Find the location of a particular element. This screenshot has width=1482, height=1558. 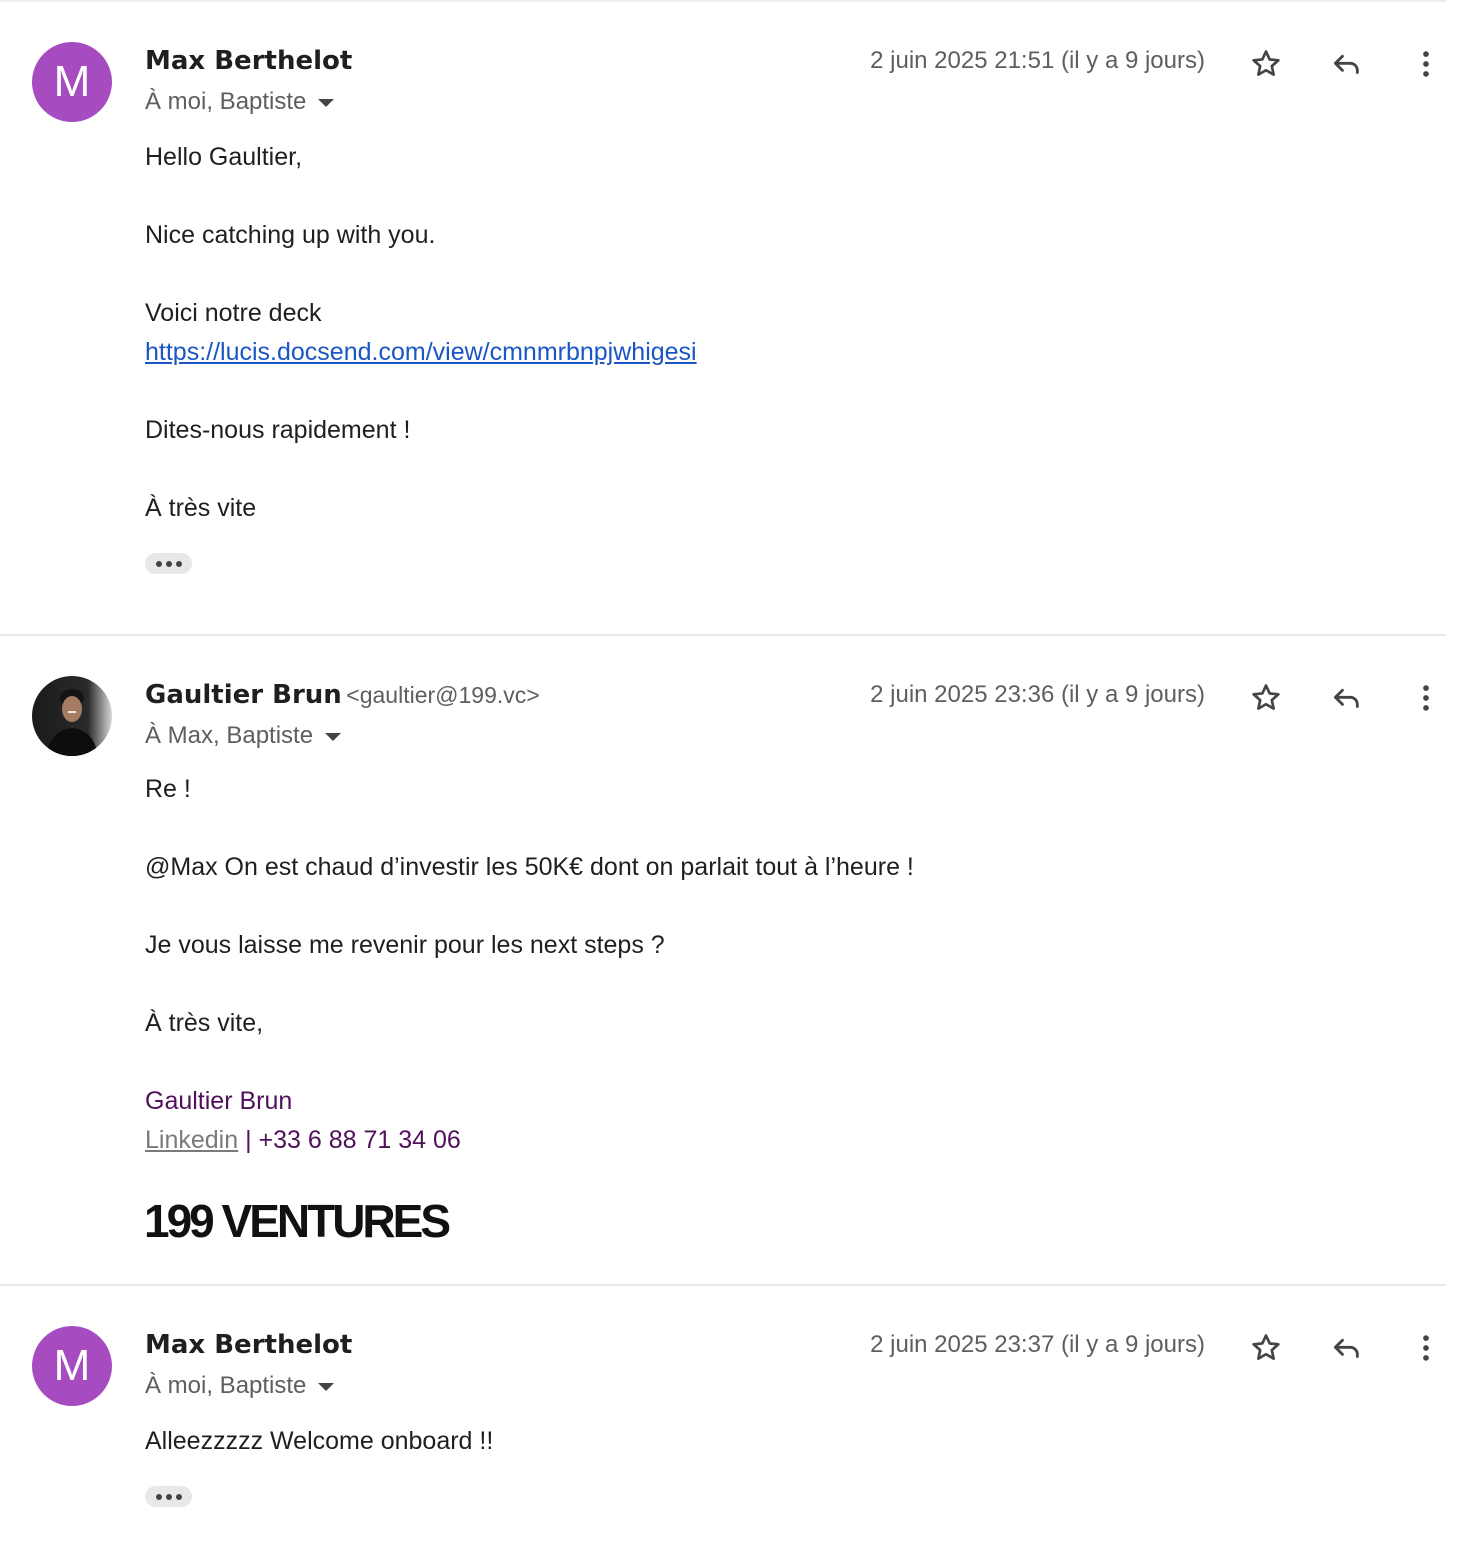

body-line: Nice catching up with you. is located at coordinates (290, 235).